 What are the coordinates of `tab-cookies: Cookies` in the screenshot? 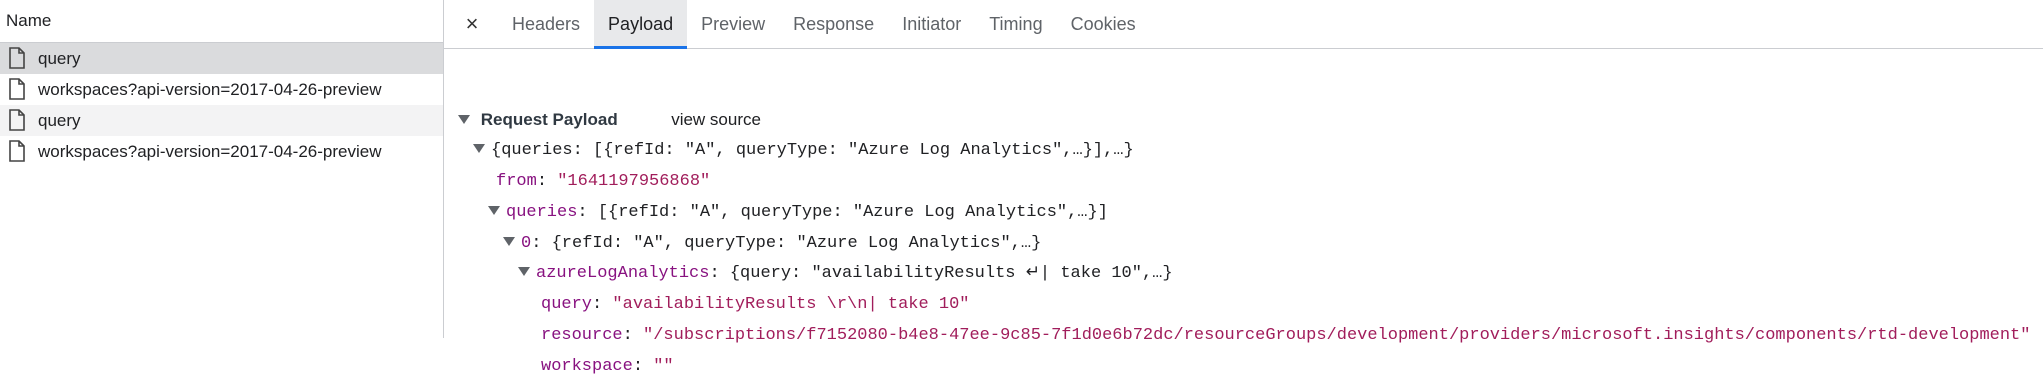 It's located at (1103, 24).